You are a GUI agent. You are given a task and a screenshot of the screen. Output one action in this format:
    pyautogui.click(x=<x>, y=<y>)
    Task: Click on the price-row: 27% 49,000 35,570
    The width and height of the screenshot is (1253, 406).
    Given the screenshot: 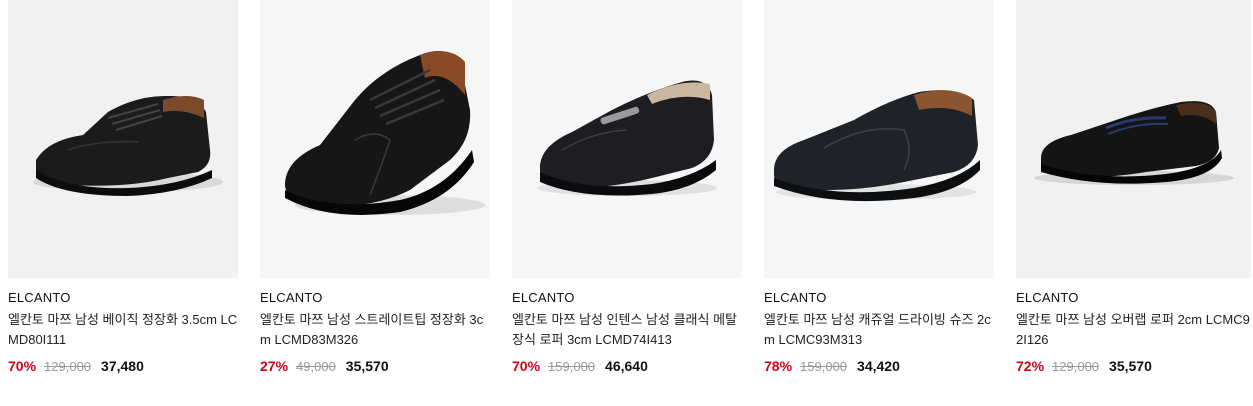 What is the action you would take?
    pyautogui.click(x=375, y=366)
    